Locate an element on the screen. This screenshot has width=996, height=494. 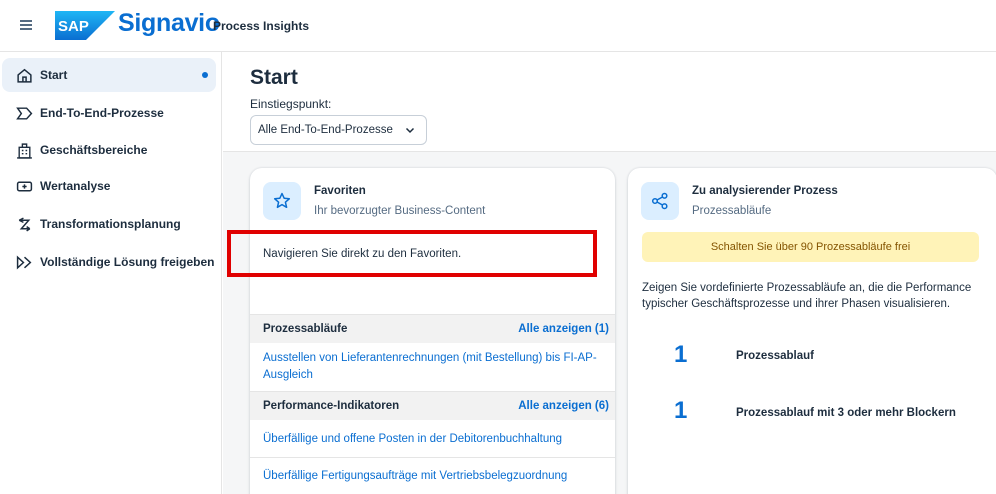
entry-point-select: Alle End-To-End-Prozesse is located at coordinates (338, 130).